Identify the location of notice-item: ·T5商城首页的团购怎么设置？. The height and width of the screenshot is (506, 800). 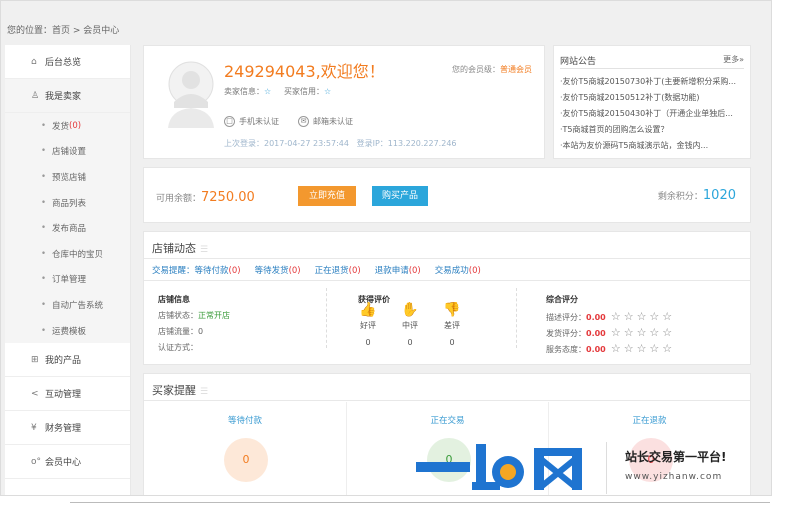
(653, 129).